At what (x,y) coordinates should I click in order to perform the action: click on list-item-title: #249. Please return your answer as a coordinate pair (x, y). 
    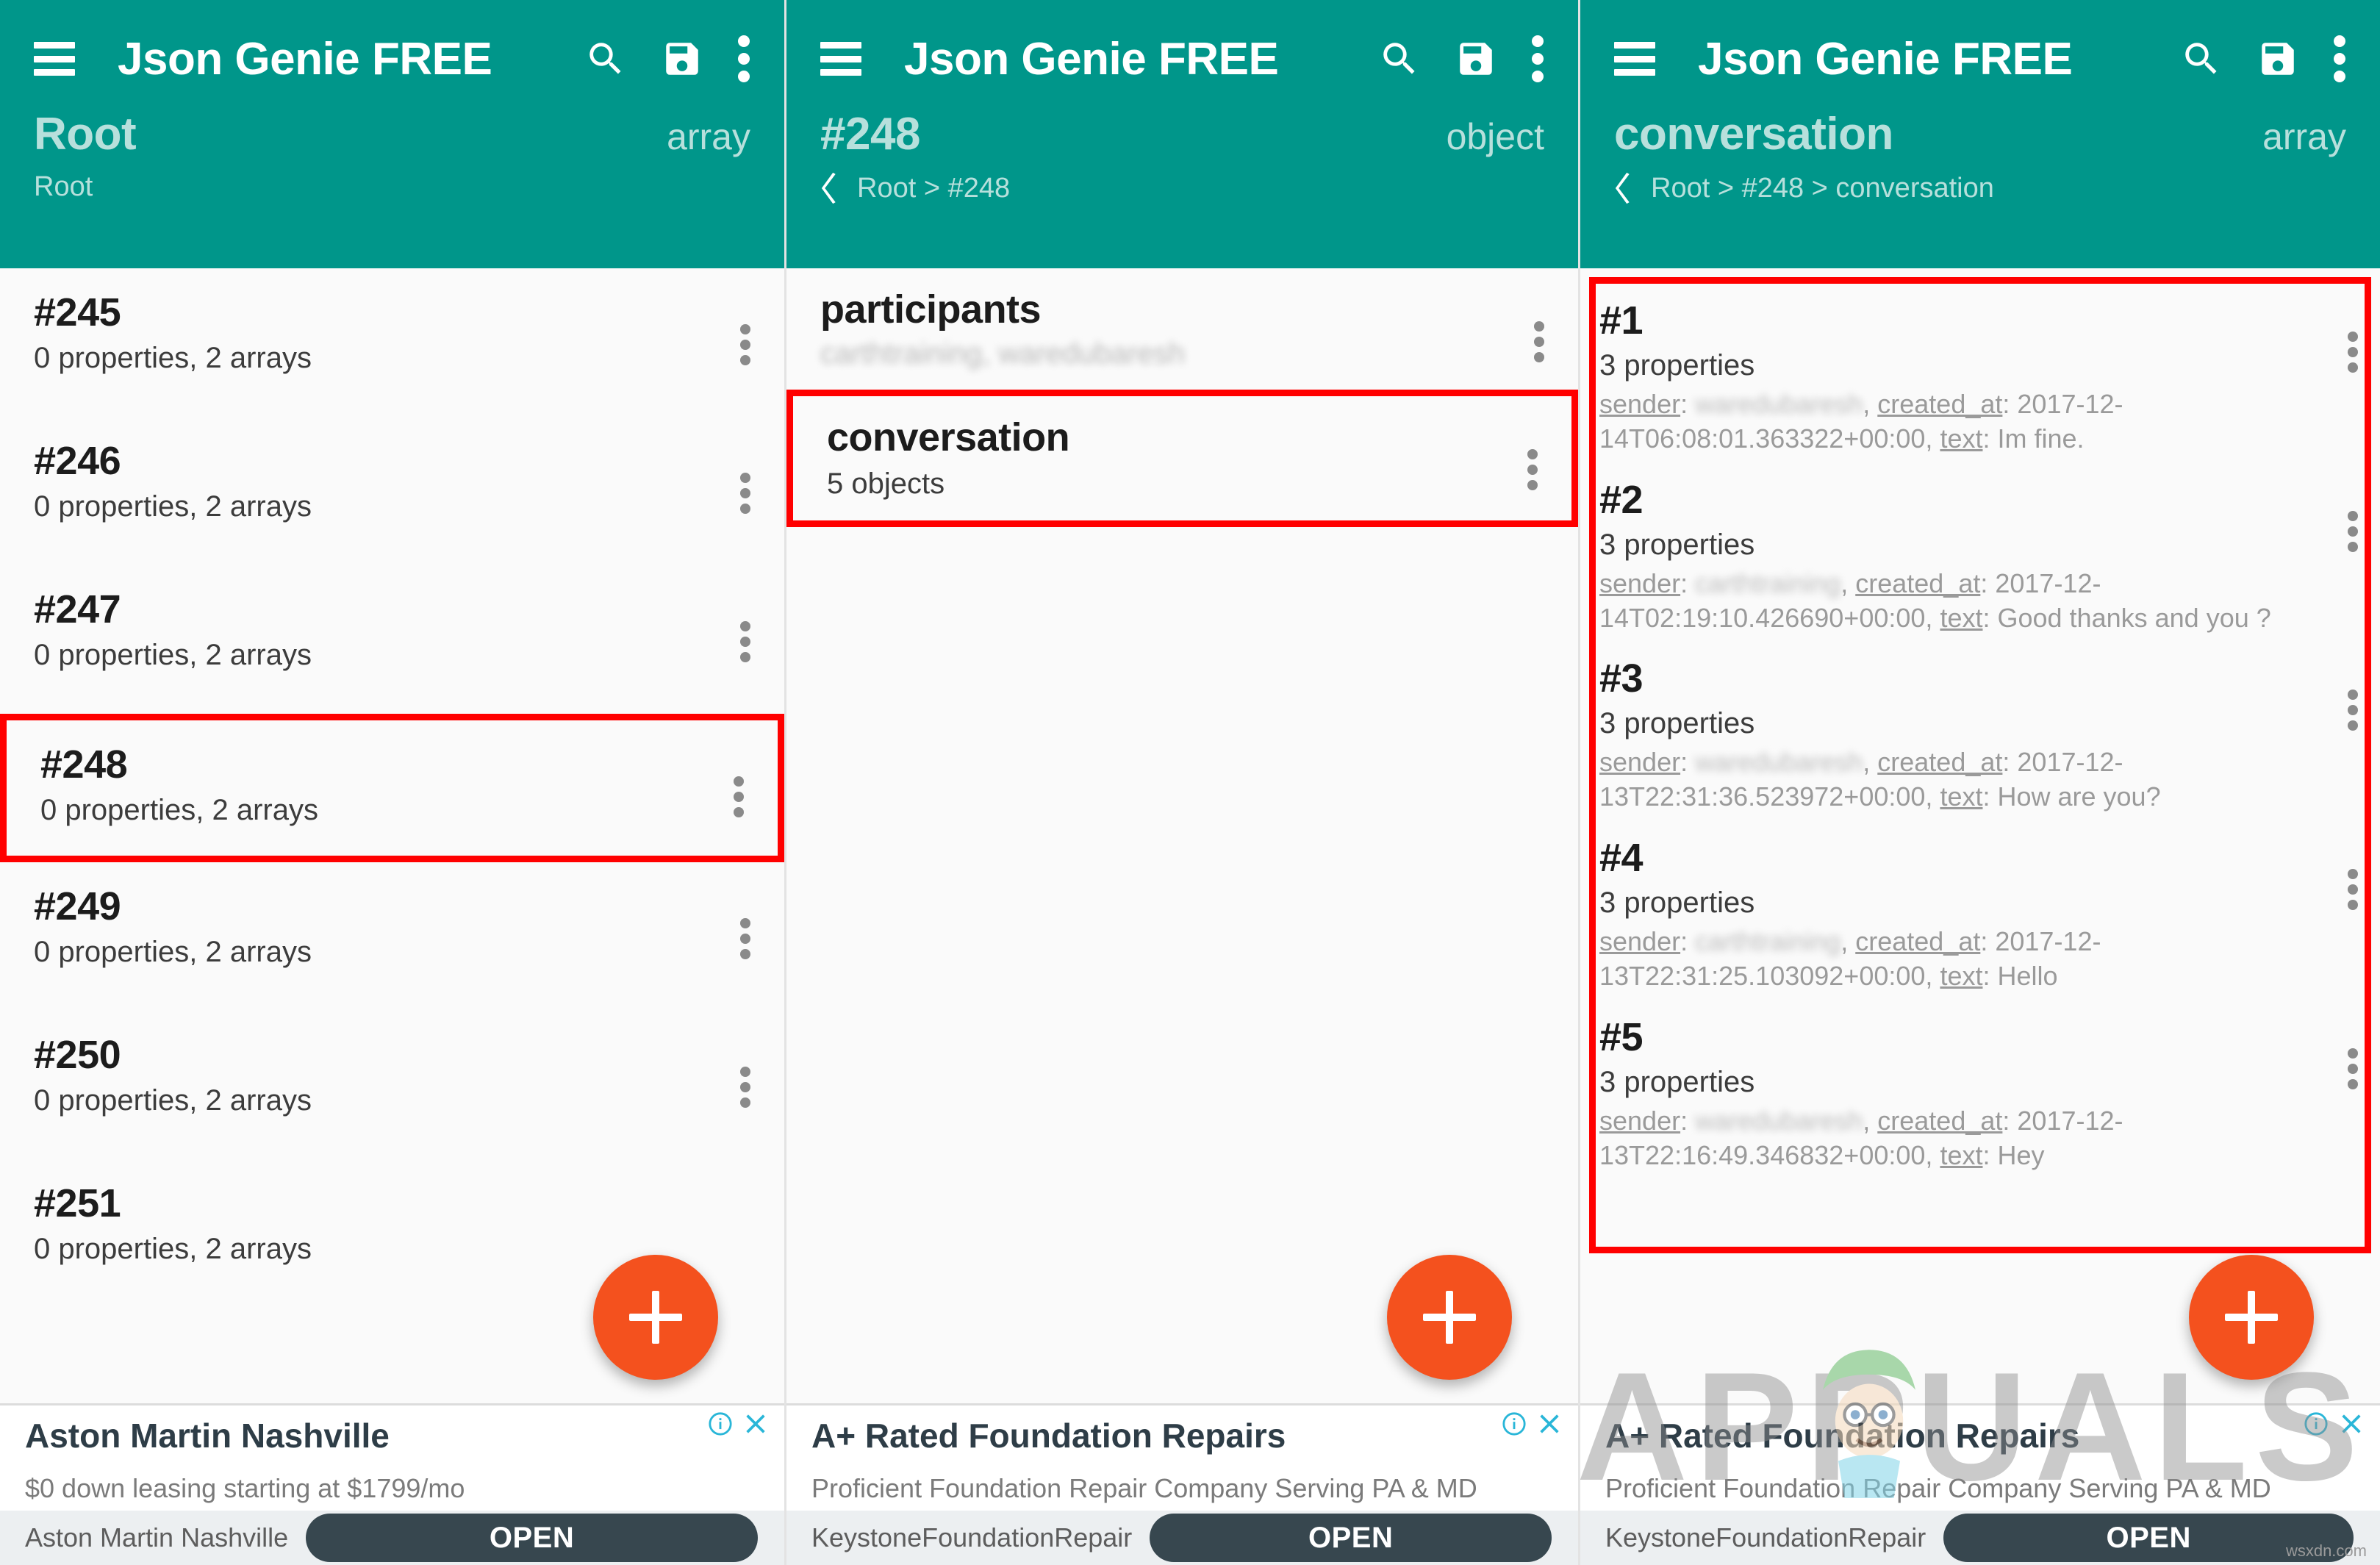
    Looking at the image, I should click on (77, 906).